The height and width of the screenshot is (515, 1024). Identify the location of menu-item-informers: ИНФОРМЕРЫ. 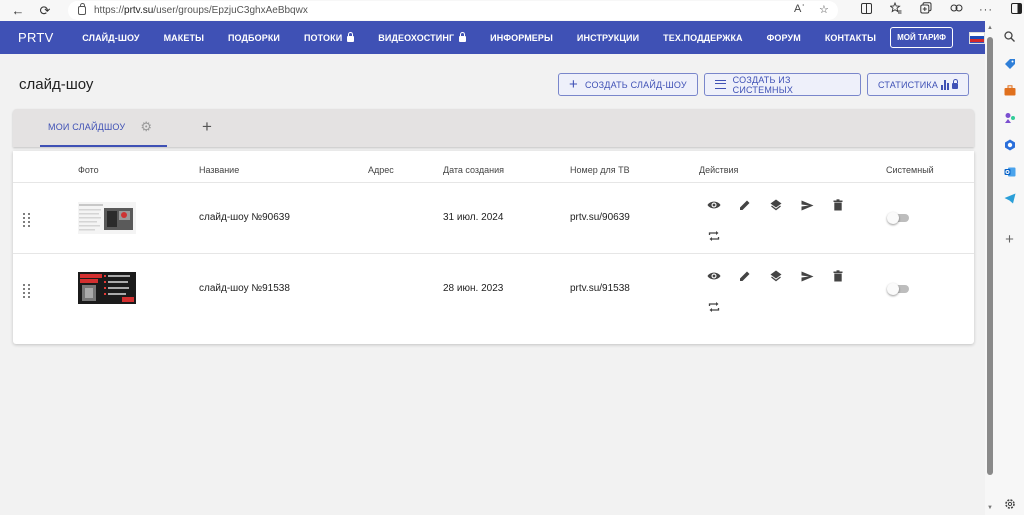
(521, 38).